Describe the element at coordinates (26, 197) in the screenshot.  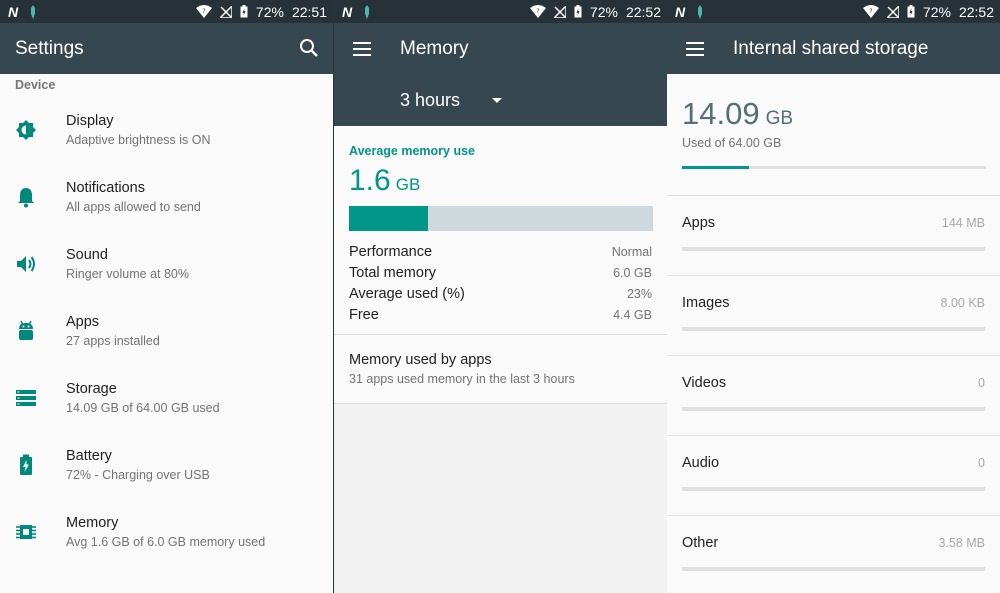
I see `bell-icon` at that location.